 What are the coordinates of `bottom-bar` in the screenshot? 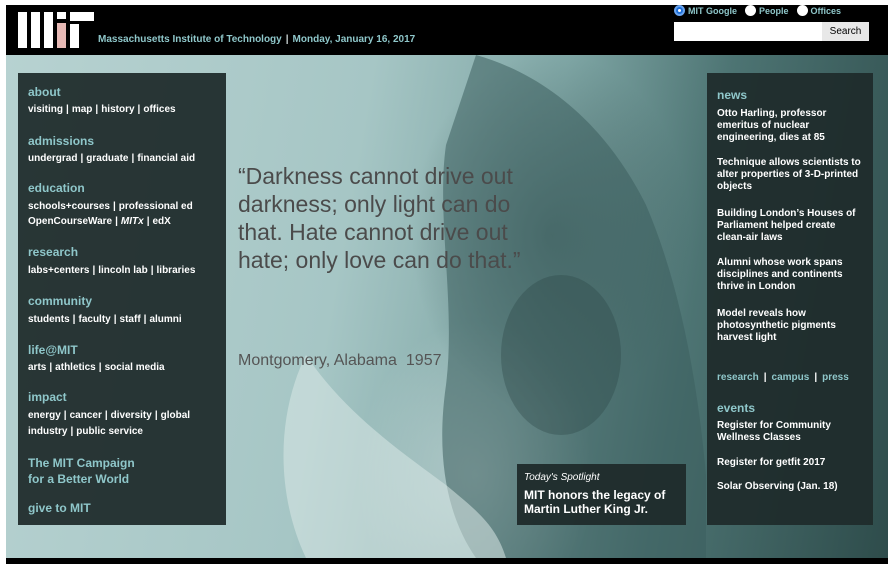 It's located at (447, 561).